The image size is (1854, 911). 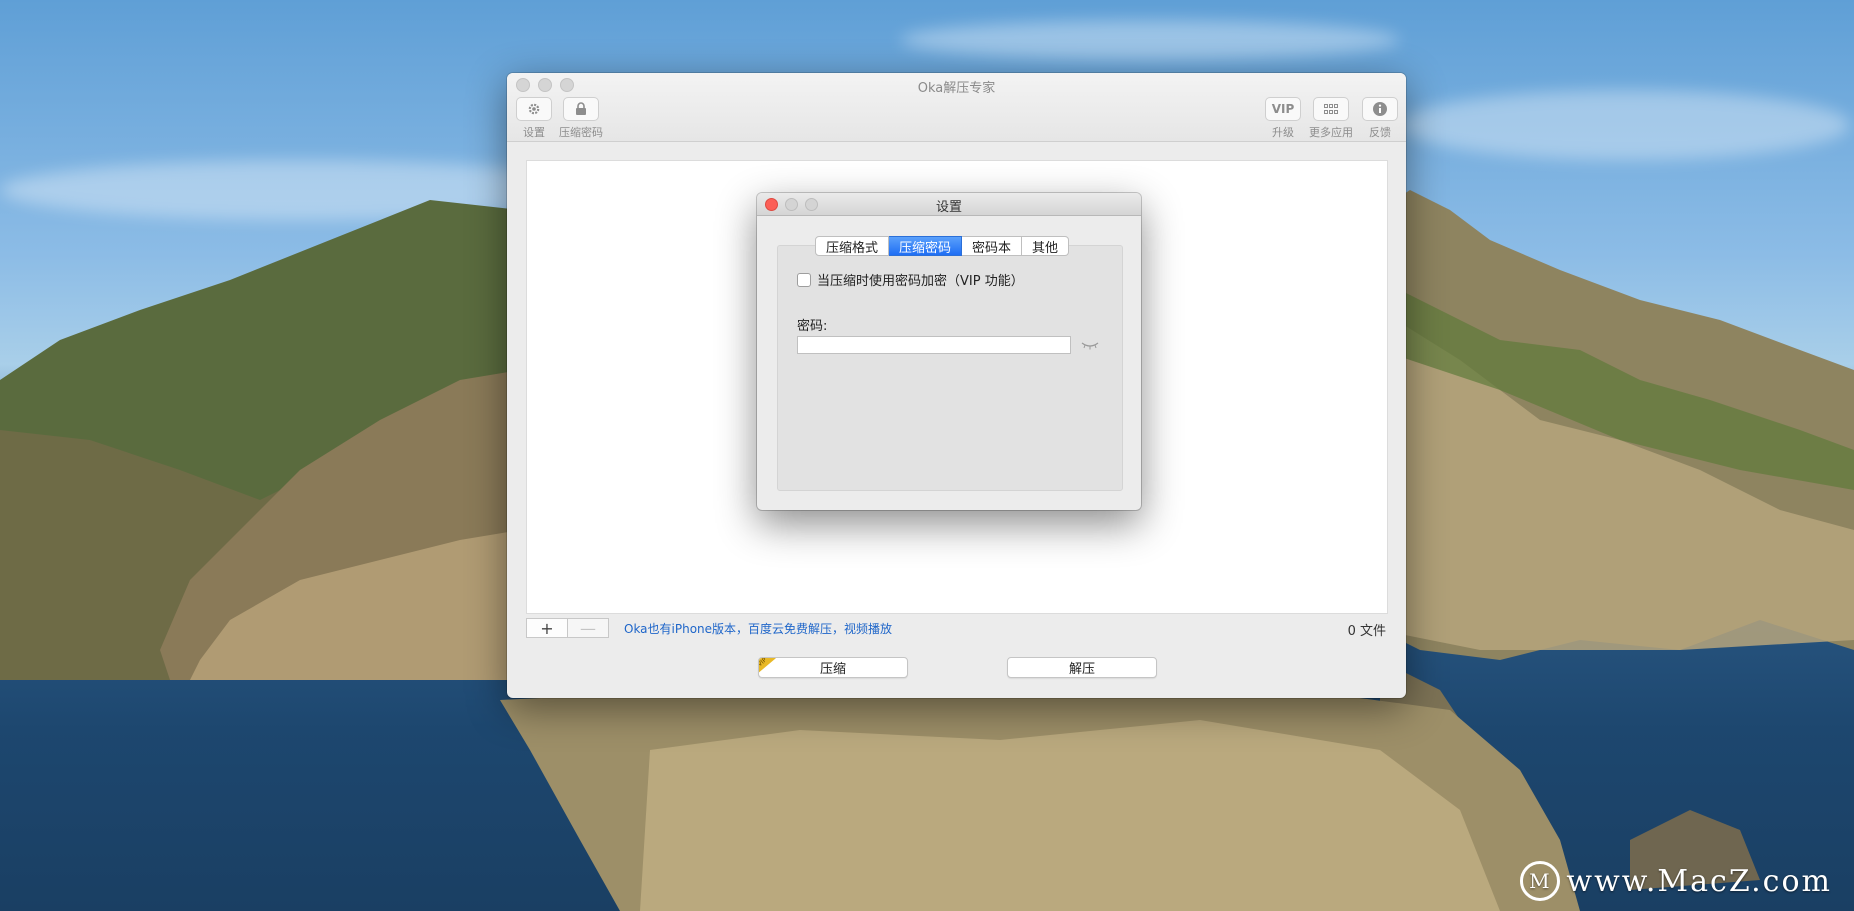 I want to click on watermark-text: www.MacZ.com, so click(x=1699, y=881).